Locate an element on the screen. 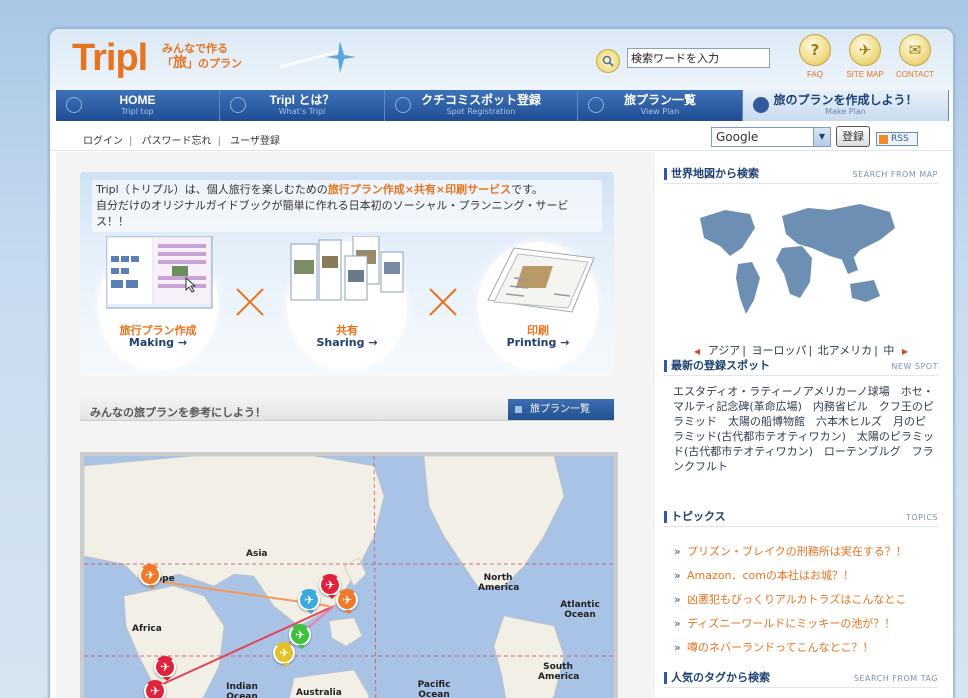 Image resolution: width=968 pixels, height=698 pixels. plane-icon: ✈ is located at coordinates (865, 50).